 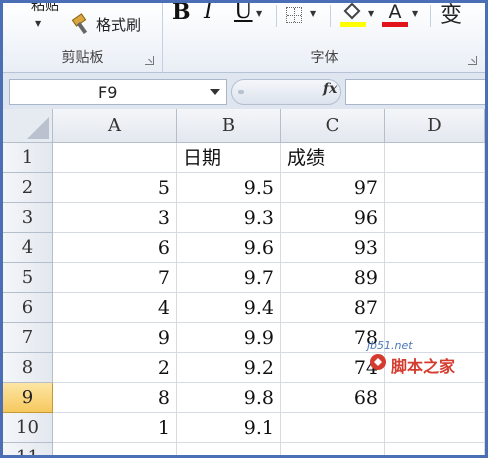 I want to click on cell-a10: 1, so click(x=115, y=428).